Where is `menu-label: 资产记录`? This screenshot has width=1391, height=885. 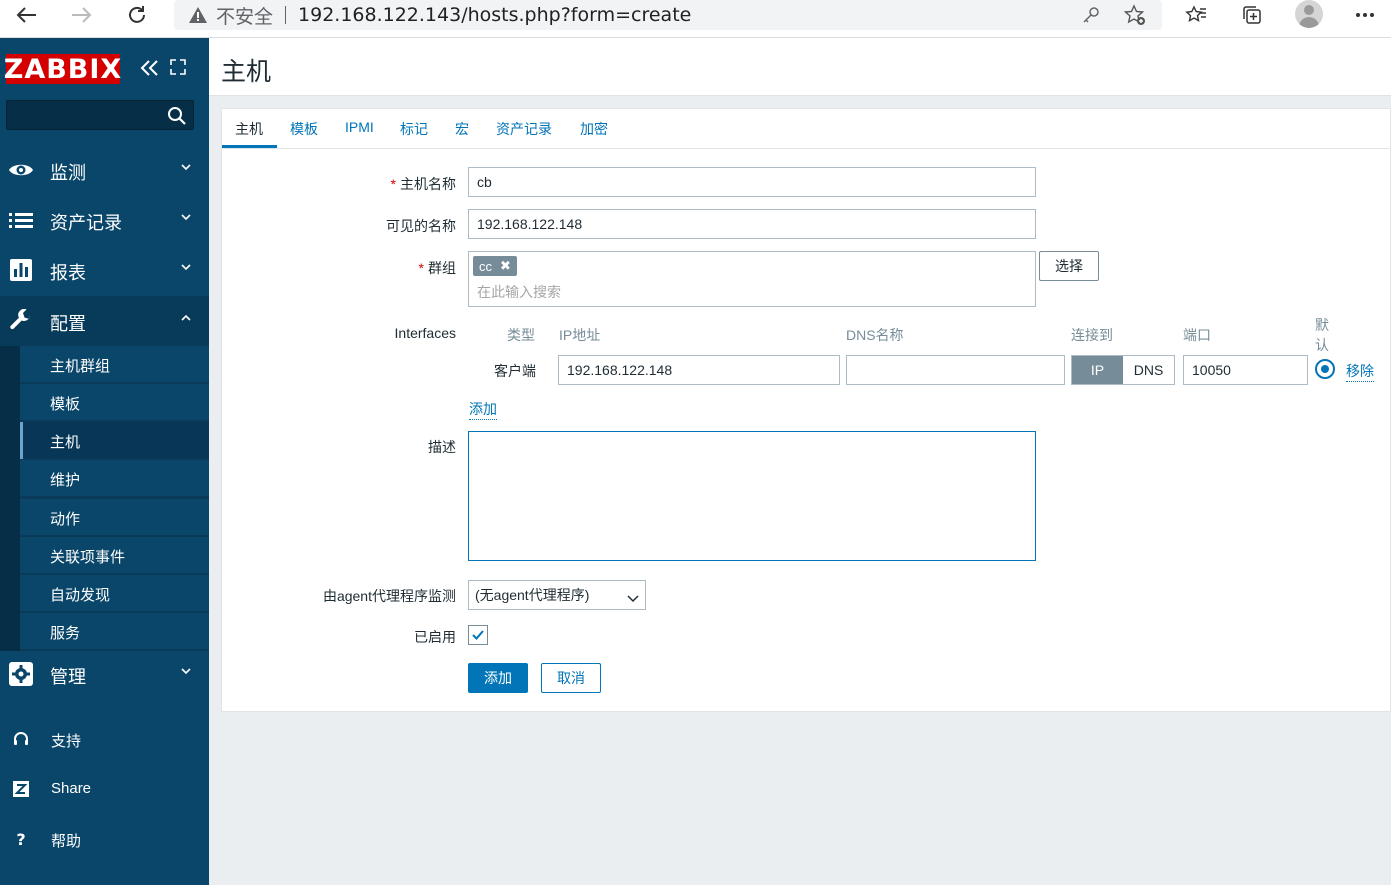
menu-label: 资产记录 is located at coordinates (86, 223).